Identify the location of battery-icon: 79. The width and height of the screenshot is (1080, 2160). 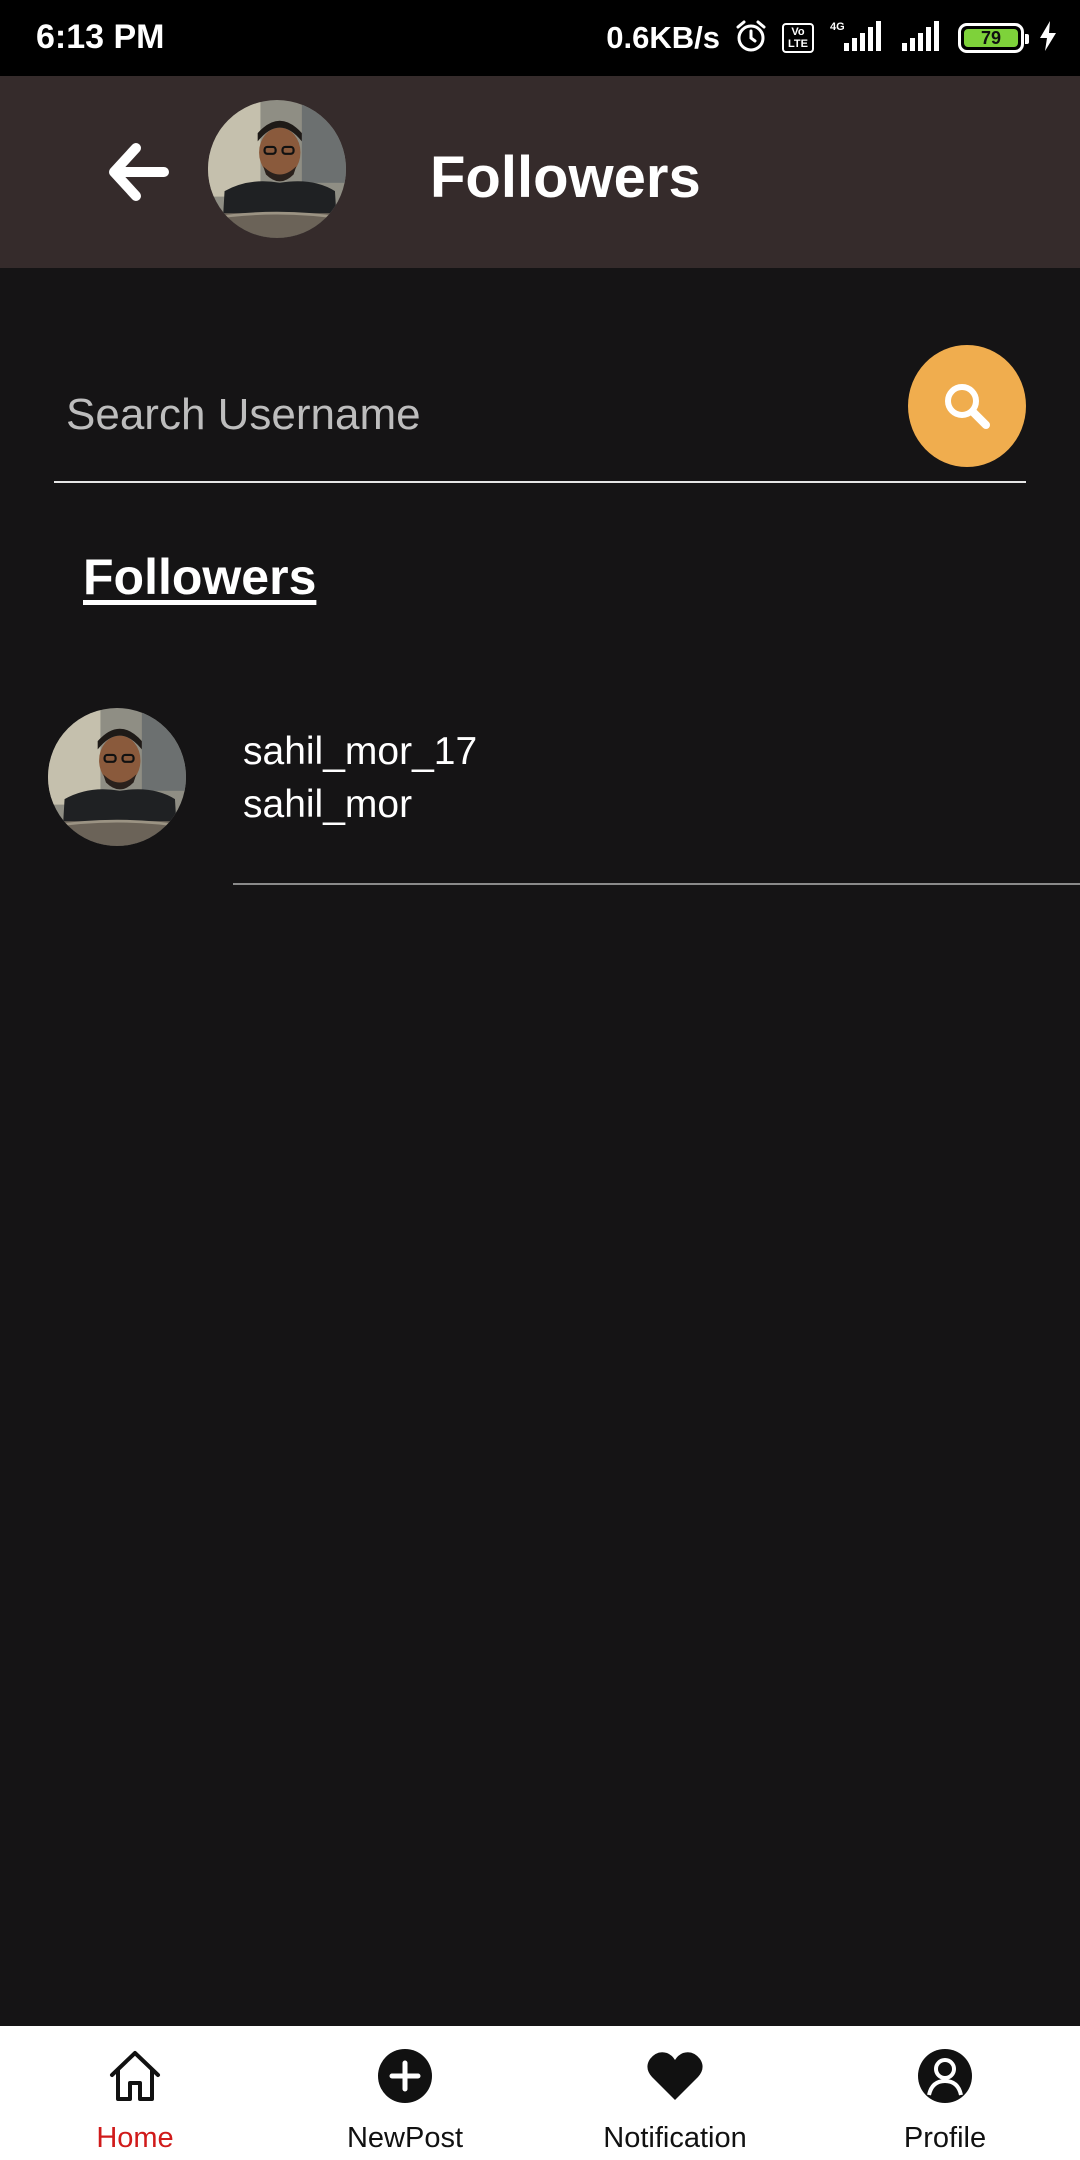
(993, 38).